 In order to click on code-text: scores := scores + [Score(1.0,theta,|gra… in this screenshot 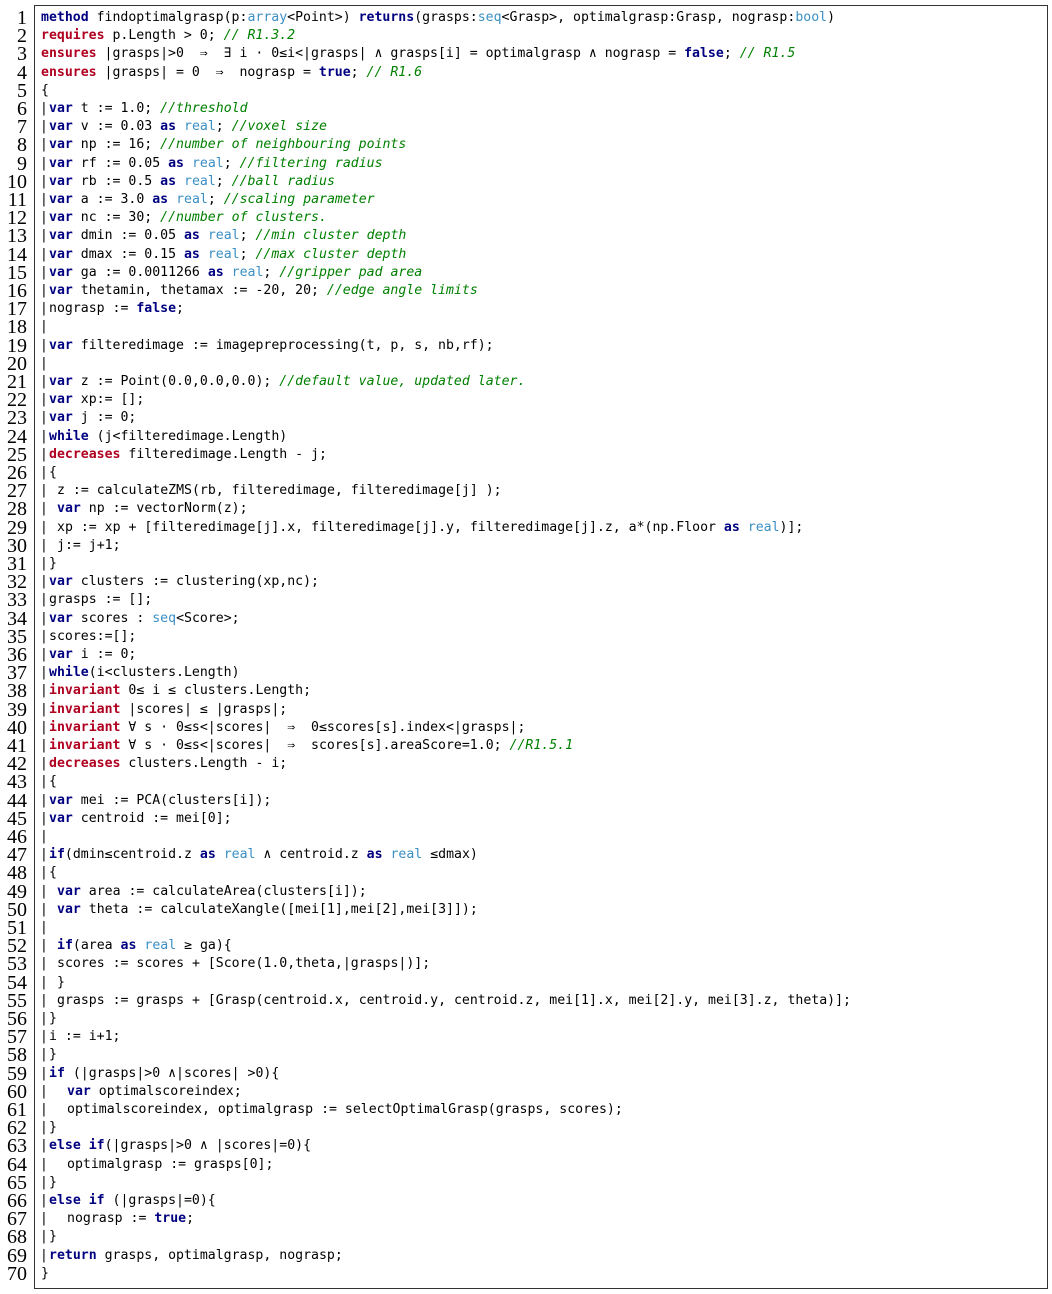, I will do `click(243, 964)`.